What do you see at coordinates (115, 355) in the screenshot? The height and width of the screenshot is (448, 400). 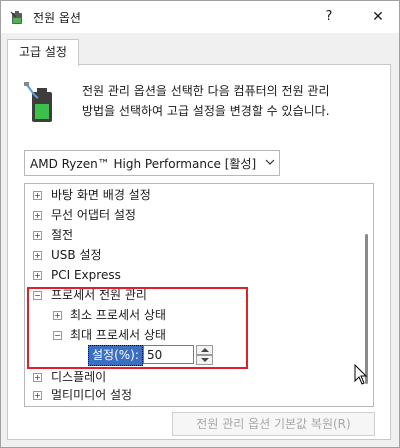 I see `setting-percent-label: 설정(%):` at bounding box center [115, 355].